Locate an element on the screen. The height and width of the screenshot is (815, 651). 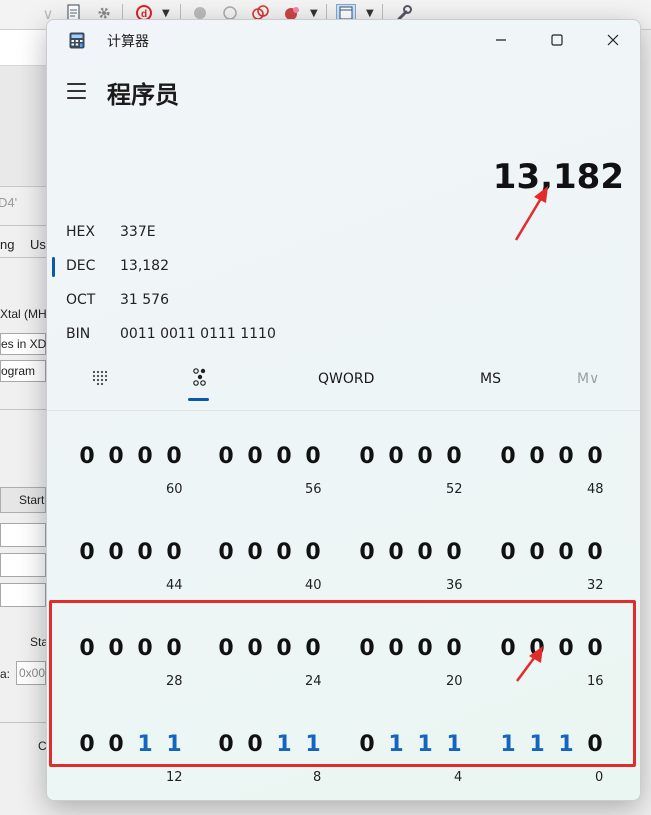
bit-position-label: 8 is located at coordinates (317, 777).